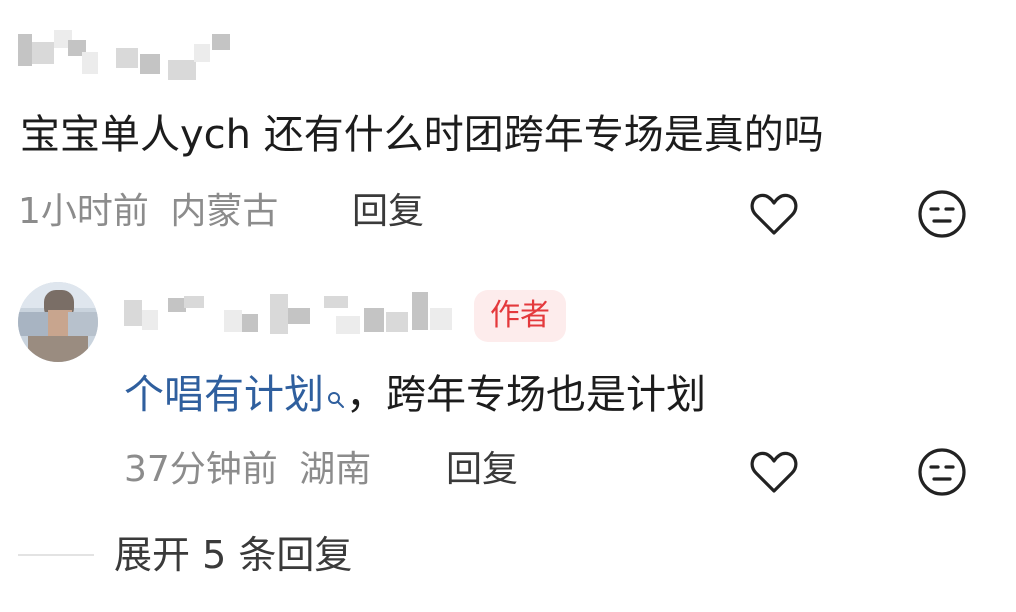  I want to click on author-badge: 作者, so click(520, 316).